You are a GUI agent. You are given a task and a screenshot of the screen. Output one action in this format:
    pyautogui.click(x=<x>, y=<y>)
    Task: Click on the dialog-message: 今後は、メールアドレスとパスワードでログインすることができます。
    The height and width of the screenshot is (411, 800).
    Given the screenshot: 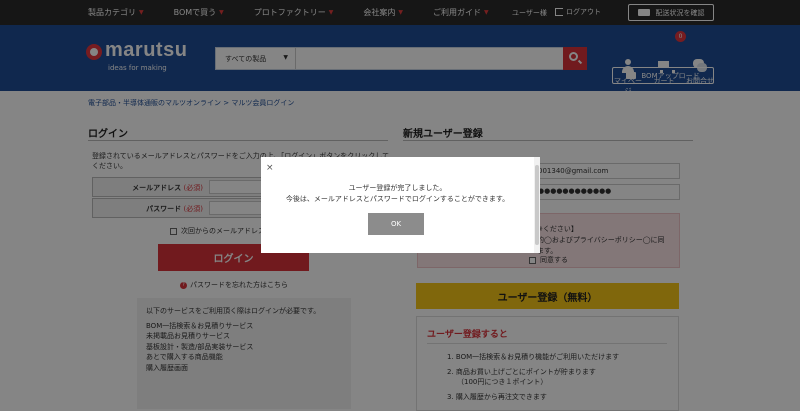 What is the action you would take?
    pyautogui.click(x=397, y=199)
    